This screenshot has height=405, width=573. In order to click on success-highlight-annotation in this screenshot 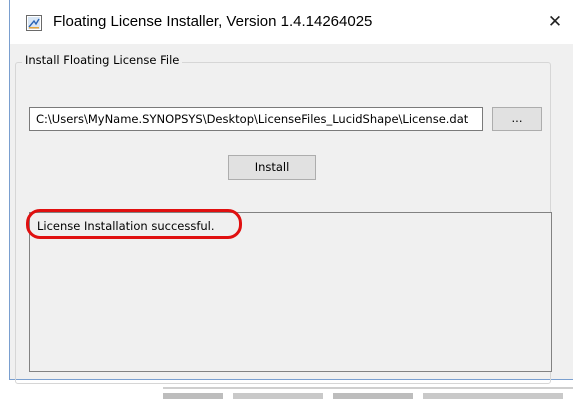, I will do `click(134, 224)`.